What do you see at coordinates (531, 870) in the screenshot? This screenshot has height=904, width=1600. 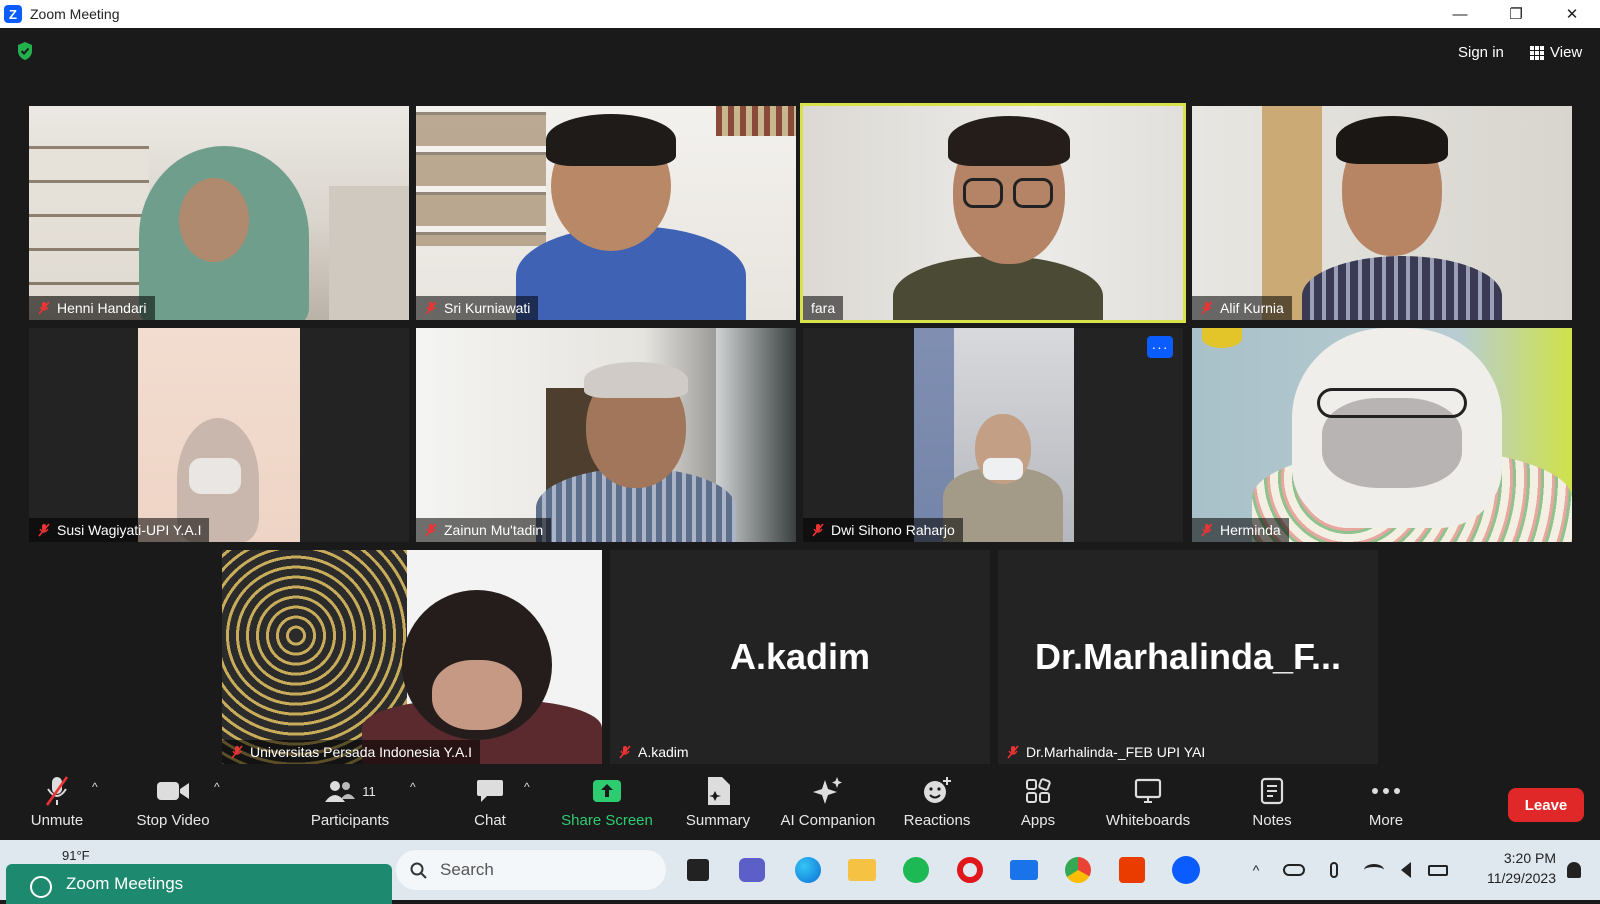 I see `taskbar-search: Search` at bounding box center [531, 870].